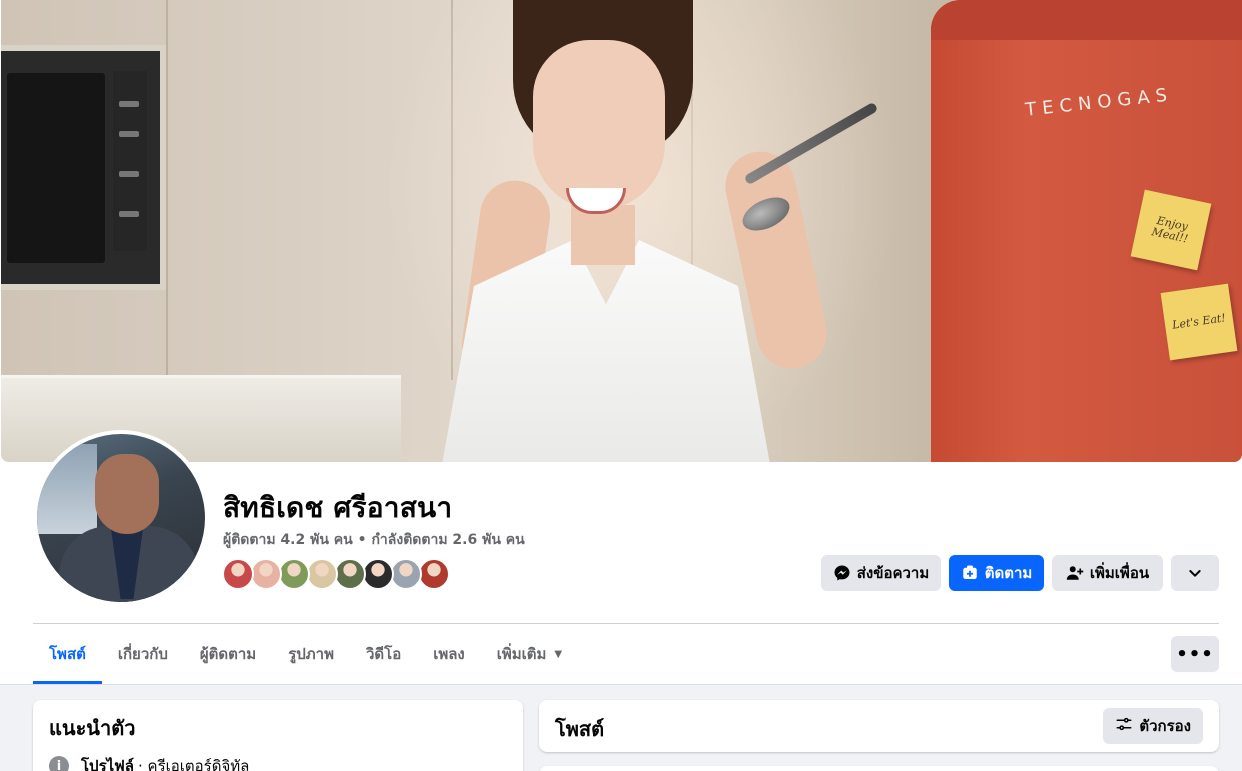  I want to click on intro-card: แนะนำตัว i โปรไฟล์ · ครีเอเตอร์ดิจิทัล, so click(278, 735).